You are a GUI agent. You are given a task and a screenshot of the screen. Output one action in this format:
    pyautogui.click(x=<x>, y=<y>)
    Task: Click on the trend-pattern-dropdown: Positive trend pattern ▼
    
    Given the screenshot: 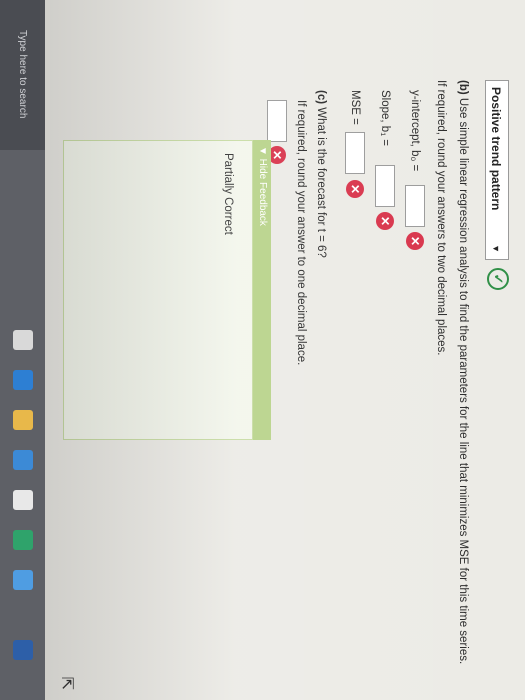 What is the action you would take?
    pyautogui.click(x=497, y=170)
    